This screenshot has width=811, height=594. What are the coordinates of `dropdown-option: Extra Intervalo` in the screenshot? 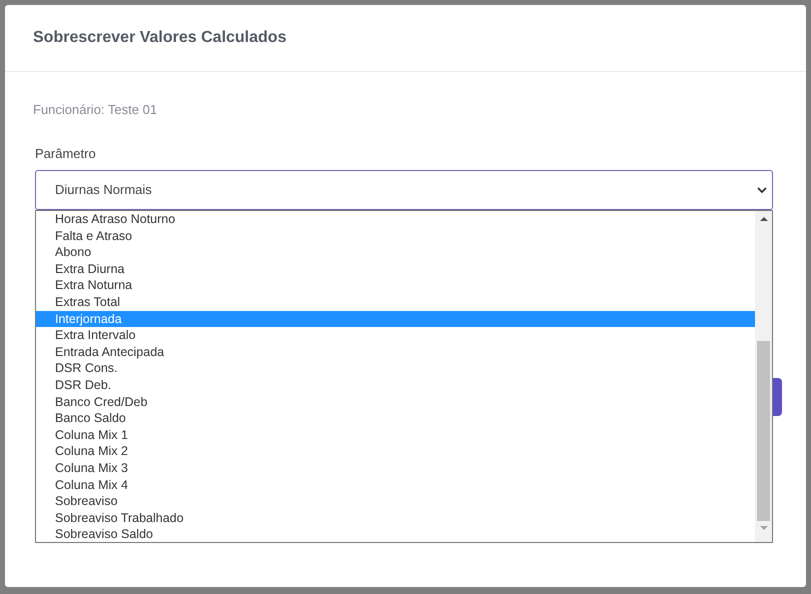 It's located at (395, 335).